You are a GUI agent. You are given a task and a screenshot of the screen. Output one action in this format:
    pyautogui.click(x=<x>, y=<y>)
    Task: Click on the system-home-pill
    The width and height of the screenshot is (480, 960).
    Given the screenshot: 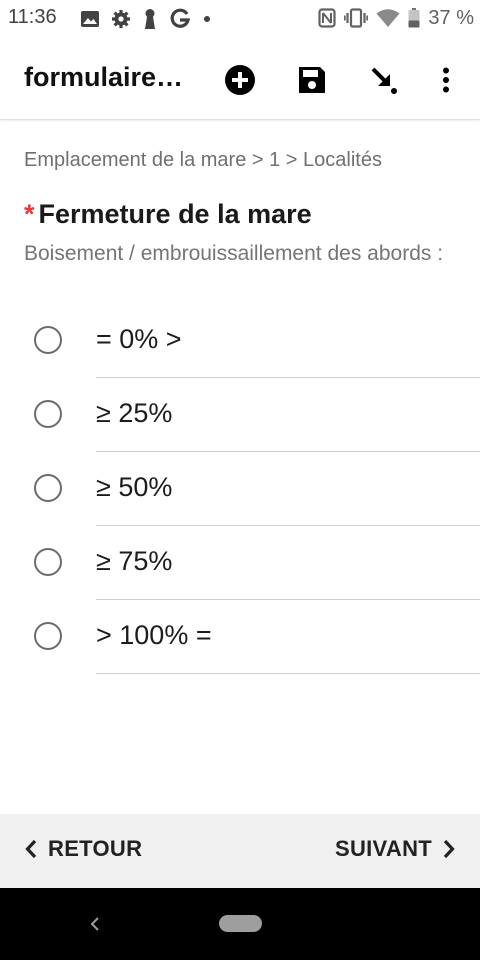 What is the action you would take?
    pyautogui.click(x=240, y=923)
    